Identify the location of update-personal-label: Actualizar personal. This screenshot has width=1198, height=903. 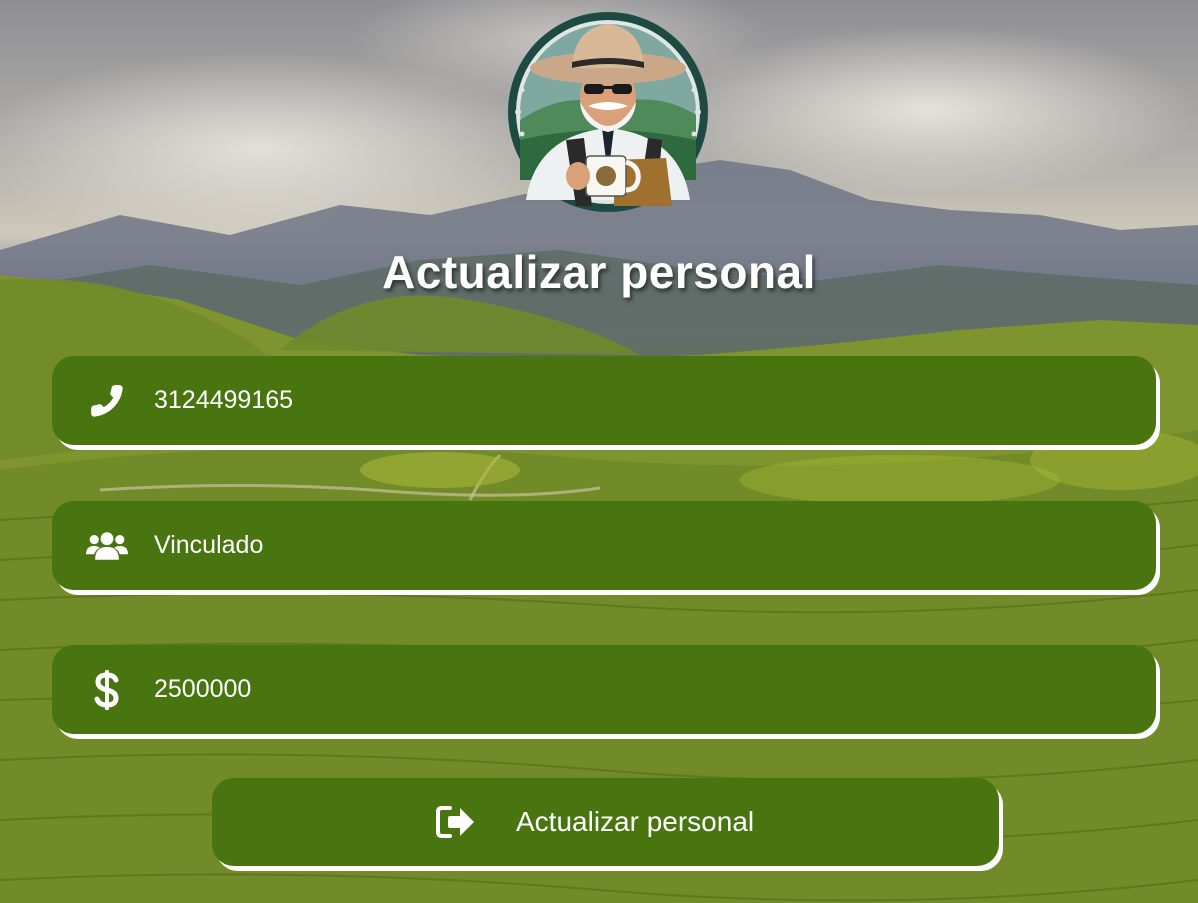
(635, 821).